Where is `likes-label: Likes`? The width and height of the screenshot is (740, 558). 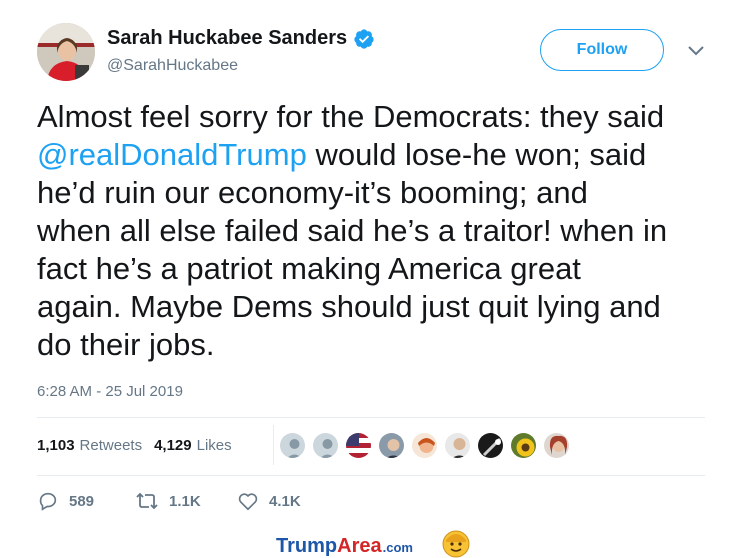
likes-label: Likes is located at coordinates (214, 445).